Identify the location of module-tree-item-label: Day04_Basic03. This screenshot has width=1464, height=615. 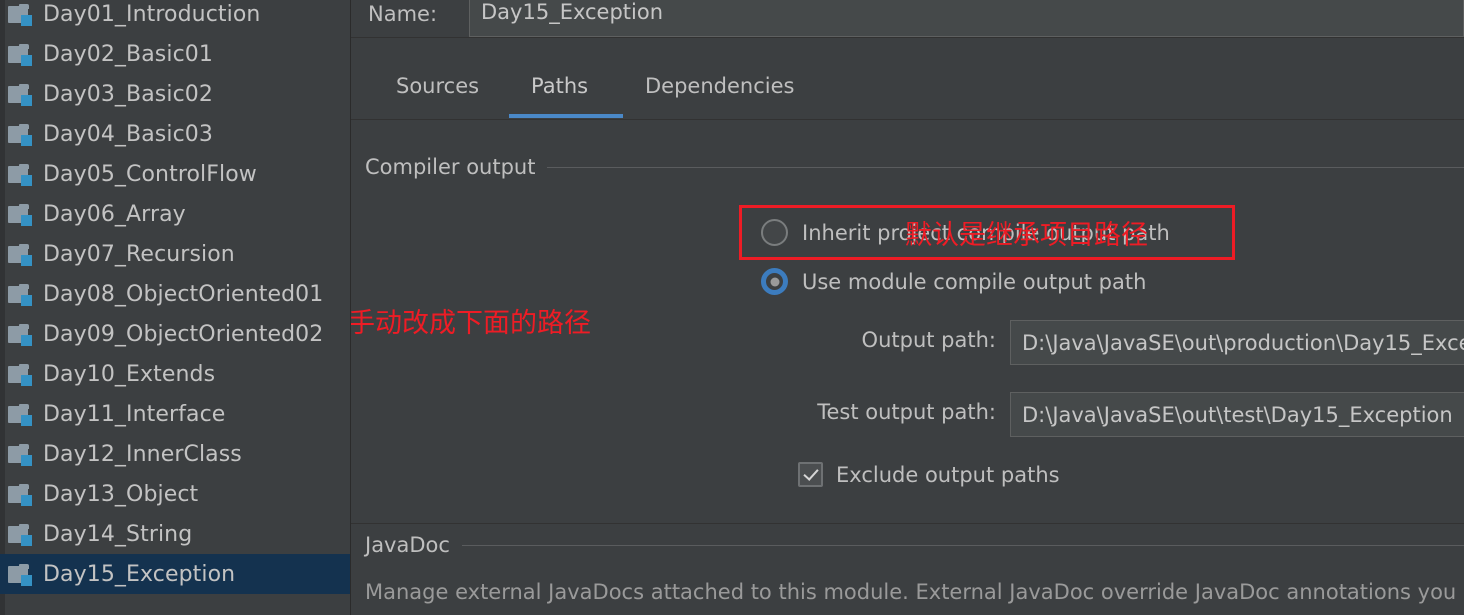
(128, 134).